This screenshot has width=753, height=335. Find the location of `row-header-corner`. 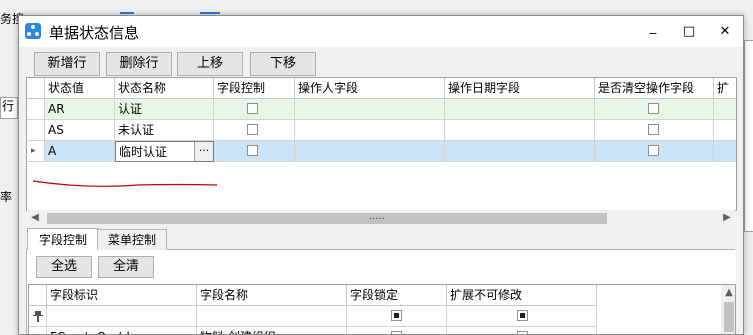

row-header-corner is located at coordinates (38, 295).